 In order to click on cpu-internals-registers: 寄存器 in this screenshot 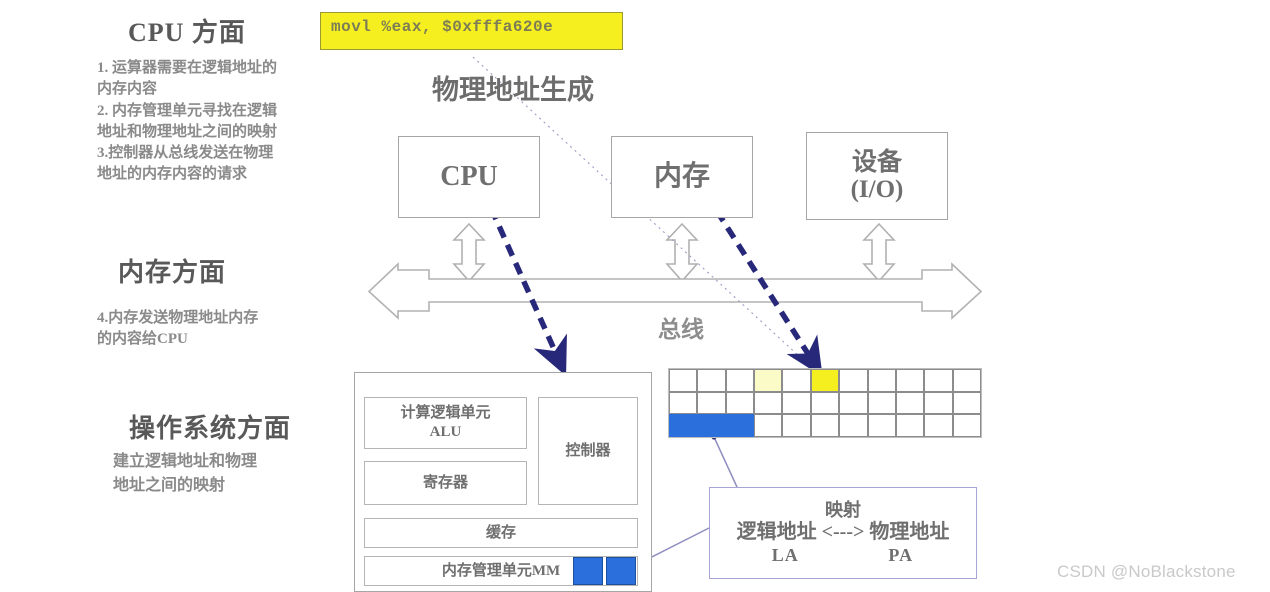, I will do `click(445, 483)`.